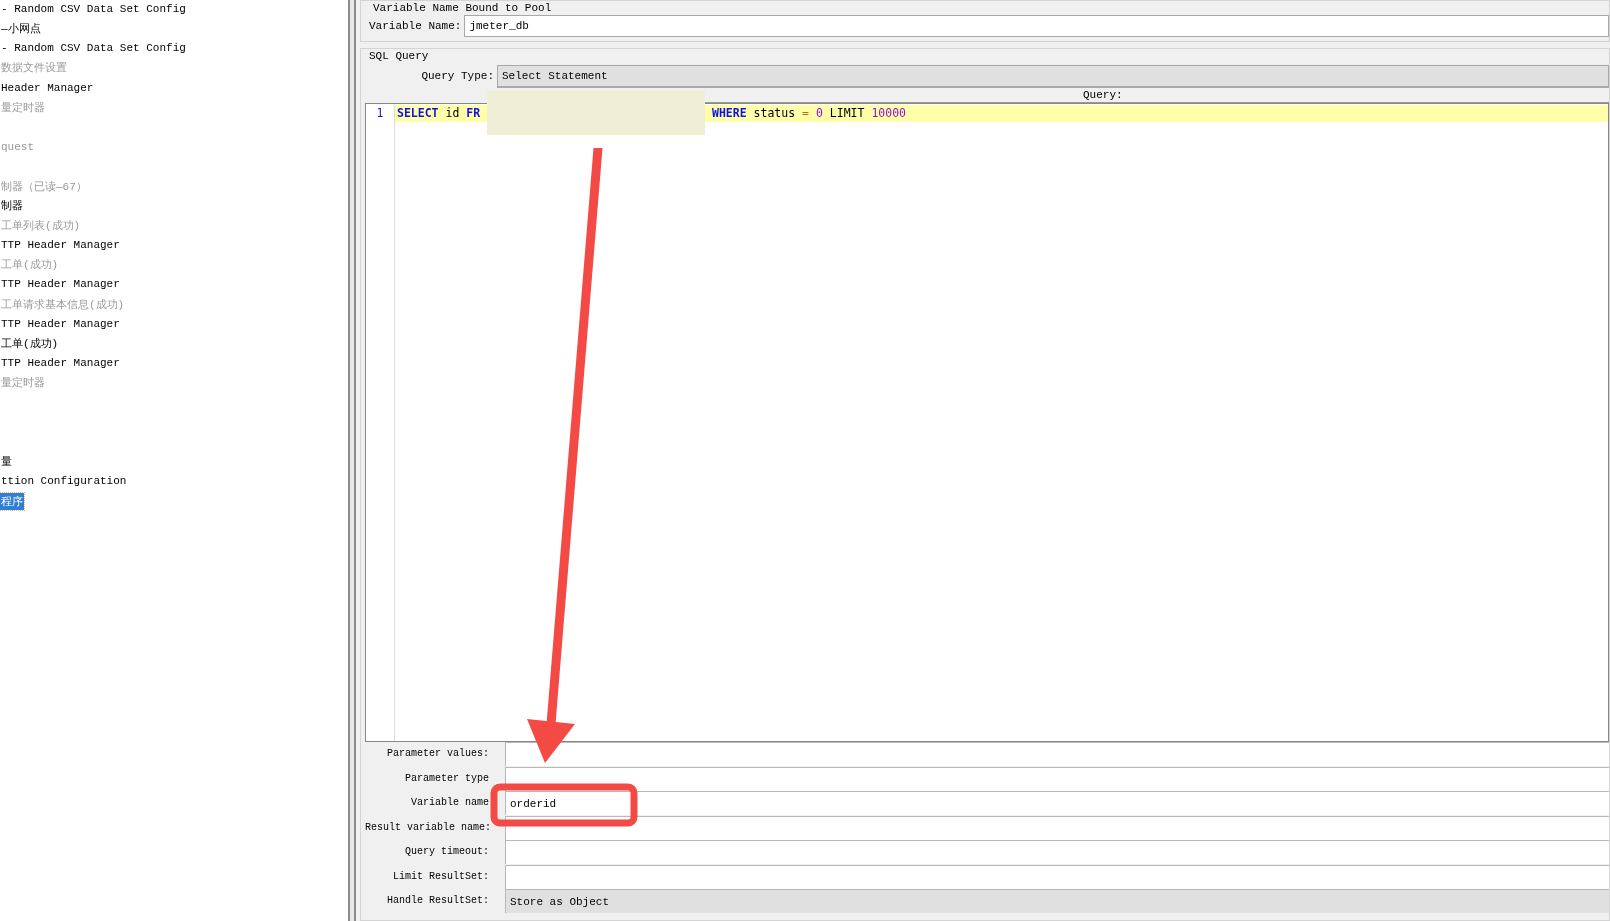 The height and width of the screenshot is (921, 1610). Describe the element at coordinates (447, 778) in the screenshot. I see `field-label: Parameter type` at that location.